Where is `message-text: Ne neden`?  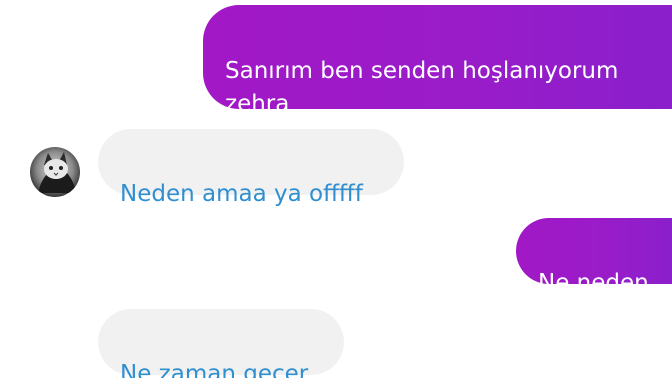 message-text: Ne neden is located at coordinates (593, 283).